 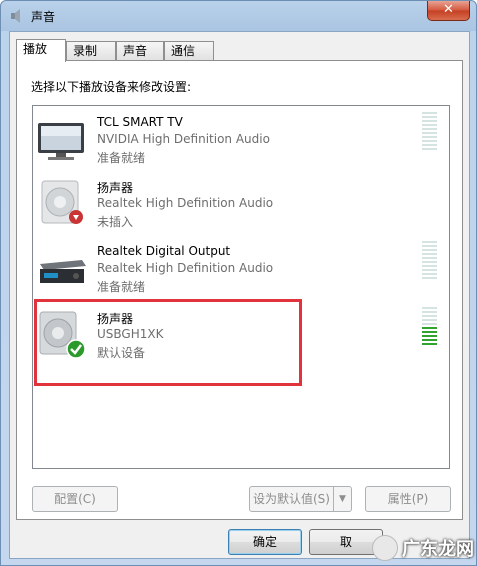 What do you see at coordinates (35, 49) in the screenshot?
I see `tab-label: 播放` at bounding box center [35, 49].